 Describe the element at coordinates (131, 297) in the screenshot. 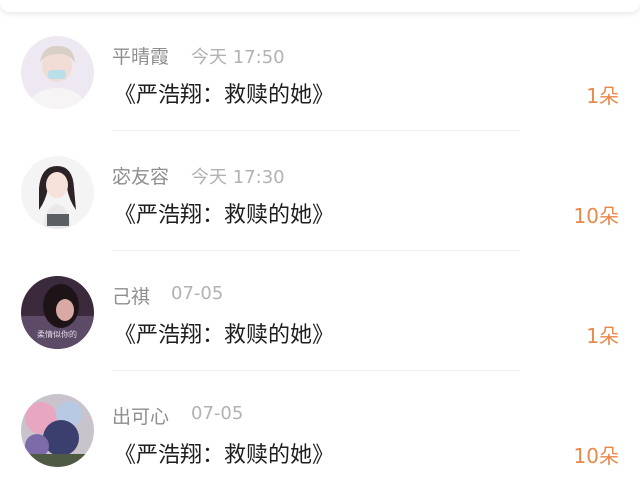

I see `sender-name: 己祺` at that location.